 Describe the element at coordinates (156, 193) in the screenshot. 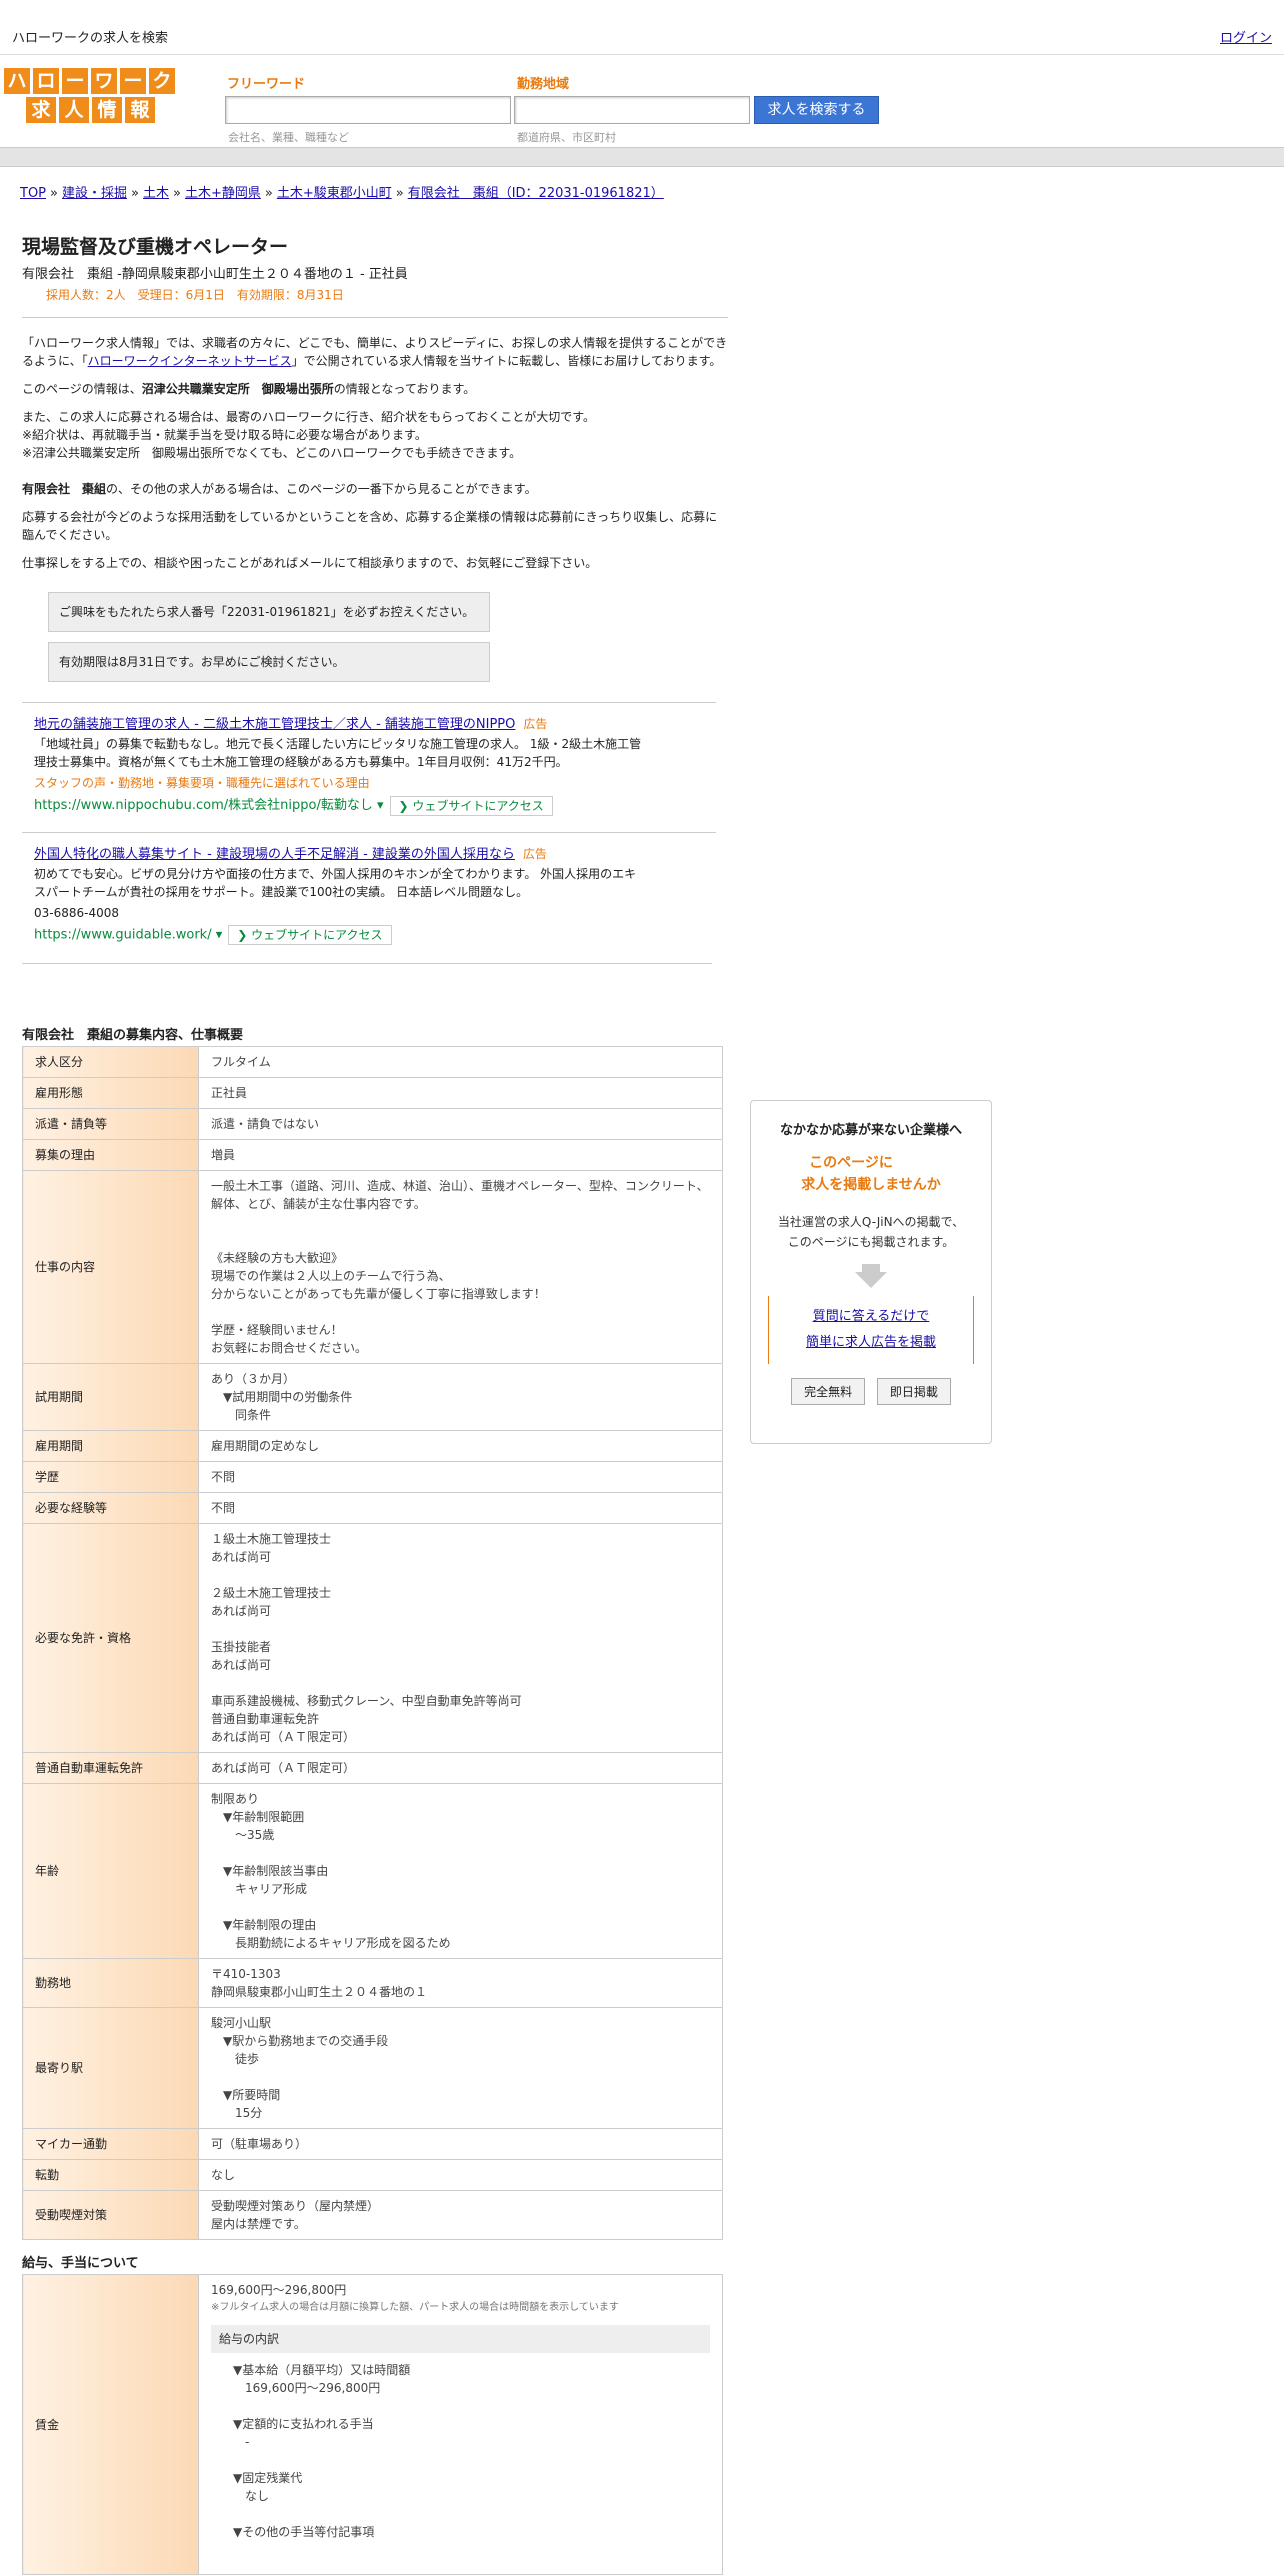

I see `breadcrumb-civil: 土木` at that location.